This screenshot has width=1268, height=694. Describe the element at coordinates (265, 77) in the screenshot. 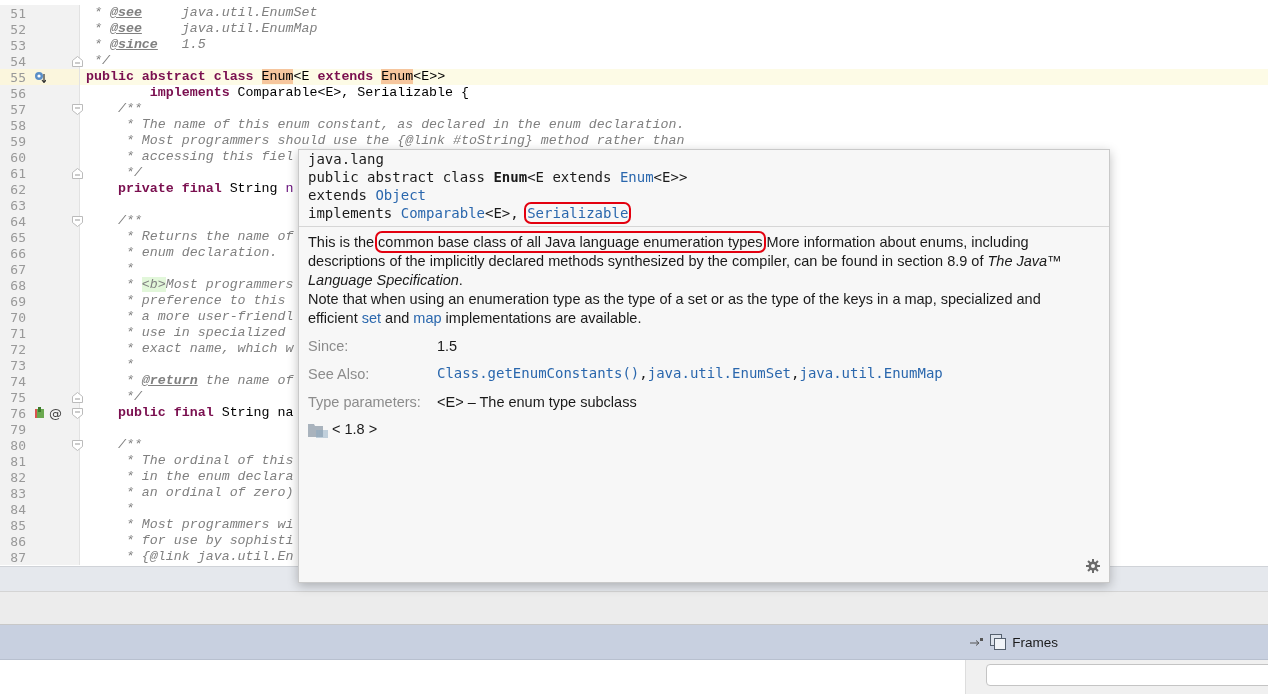

I see `code-line: public abstract class Enum<E extends Enum<E>>` at that location.